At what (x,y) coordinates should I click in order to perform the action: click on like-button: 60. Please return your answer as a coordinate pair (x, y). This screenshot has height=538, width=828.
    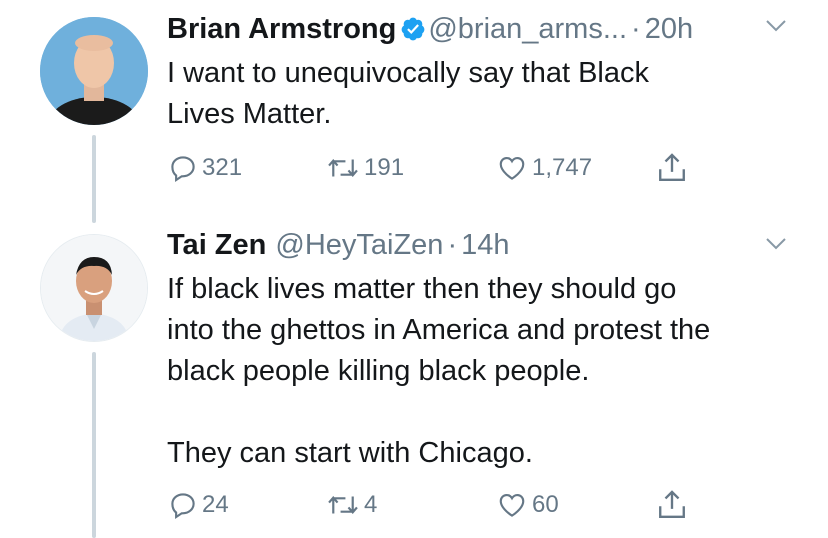
    Looking at the image, I should click on (527, 505).